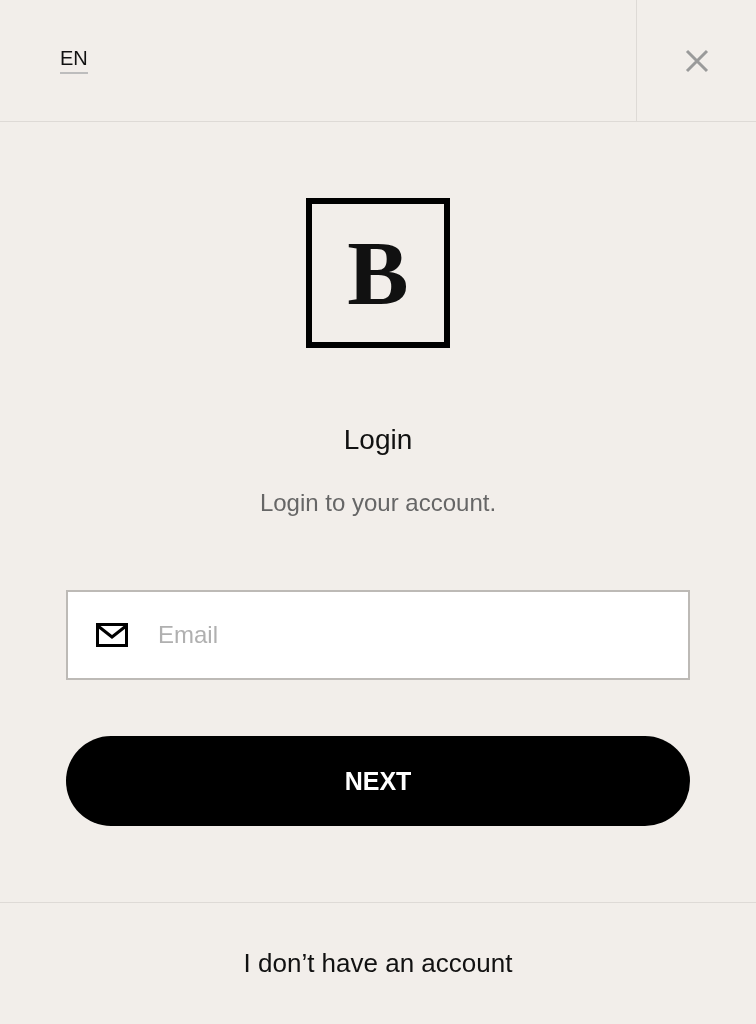 Image resolution: width=756 pixels, height=1024 pixels. Describe the element at coordinates (74, 60) in the screenshot. I see `language-tab: EN` at that location.